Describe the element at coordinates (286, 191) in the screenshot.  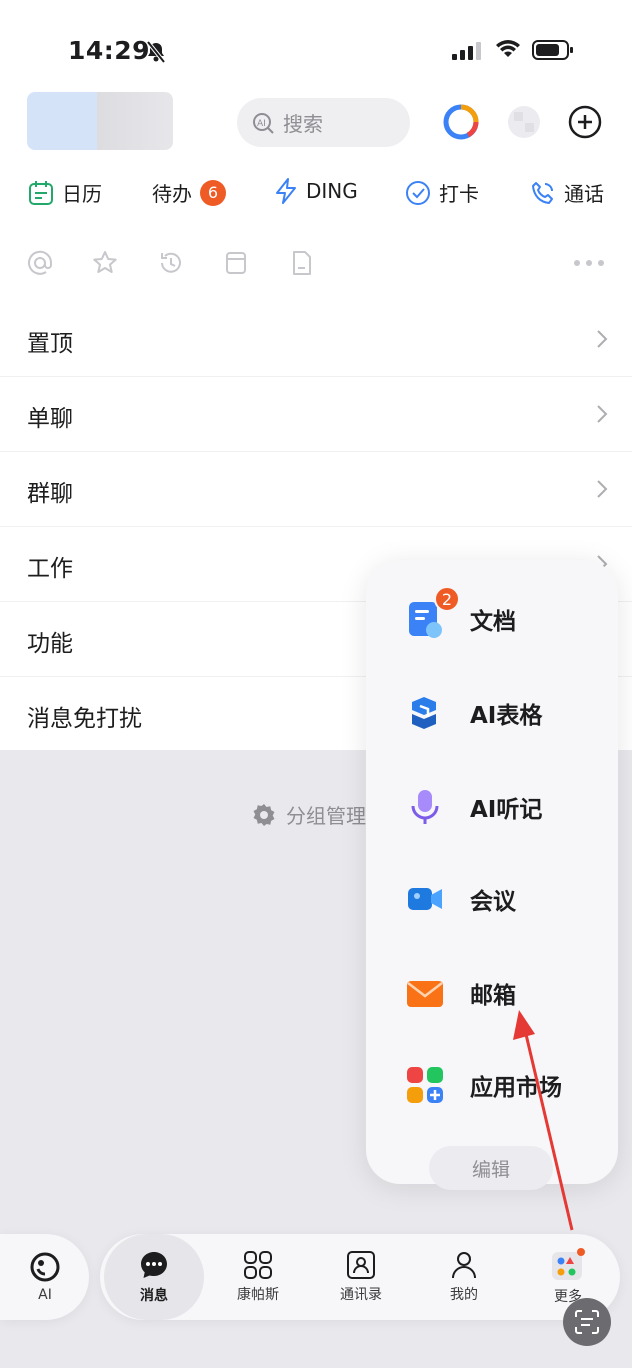
I see `lightning-icon` at that location.